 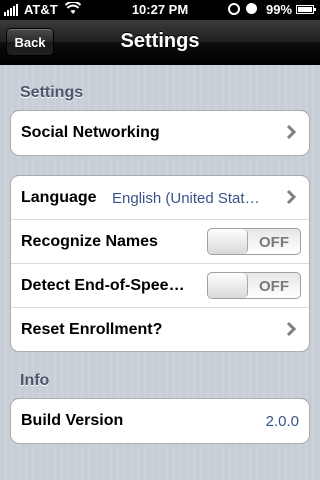 I want to click on section-header-settings: Settings, so click(x=52, y=92).